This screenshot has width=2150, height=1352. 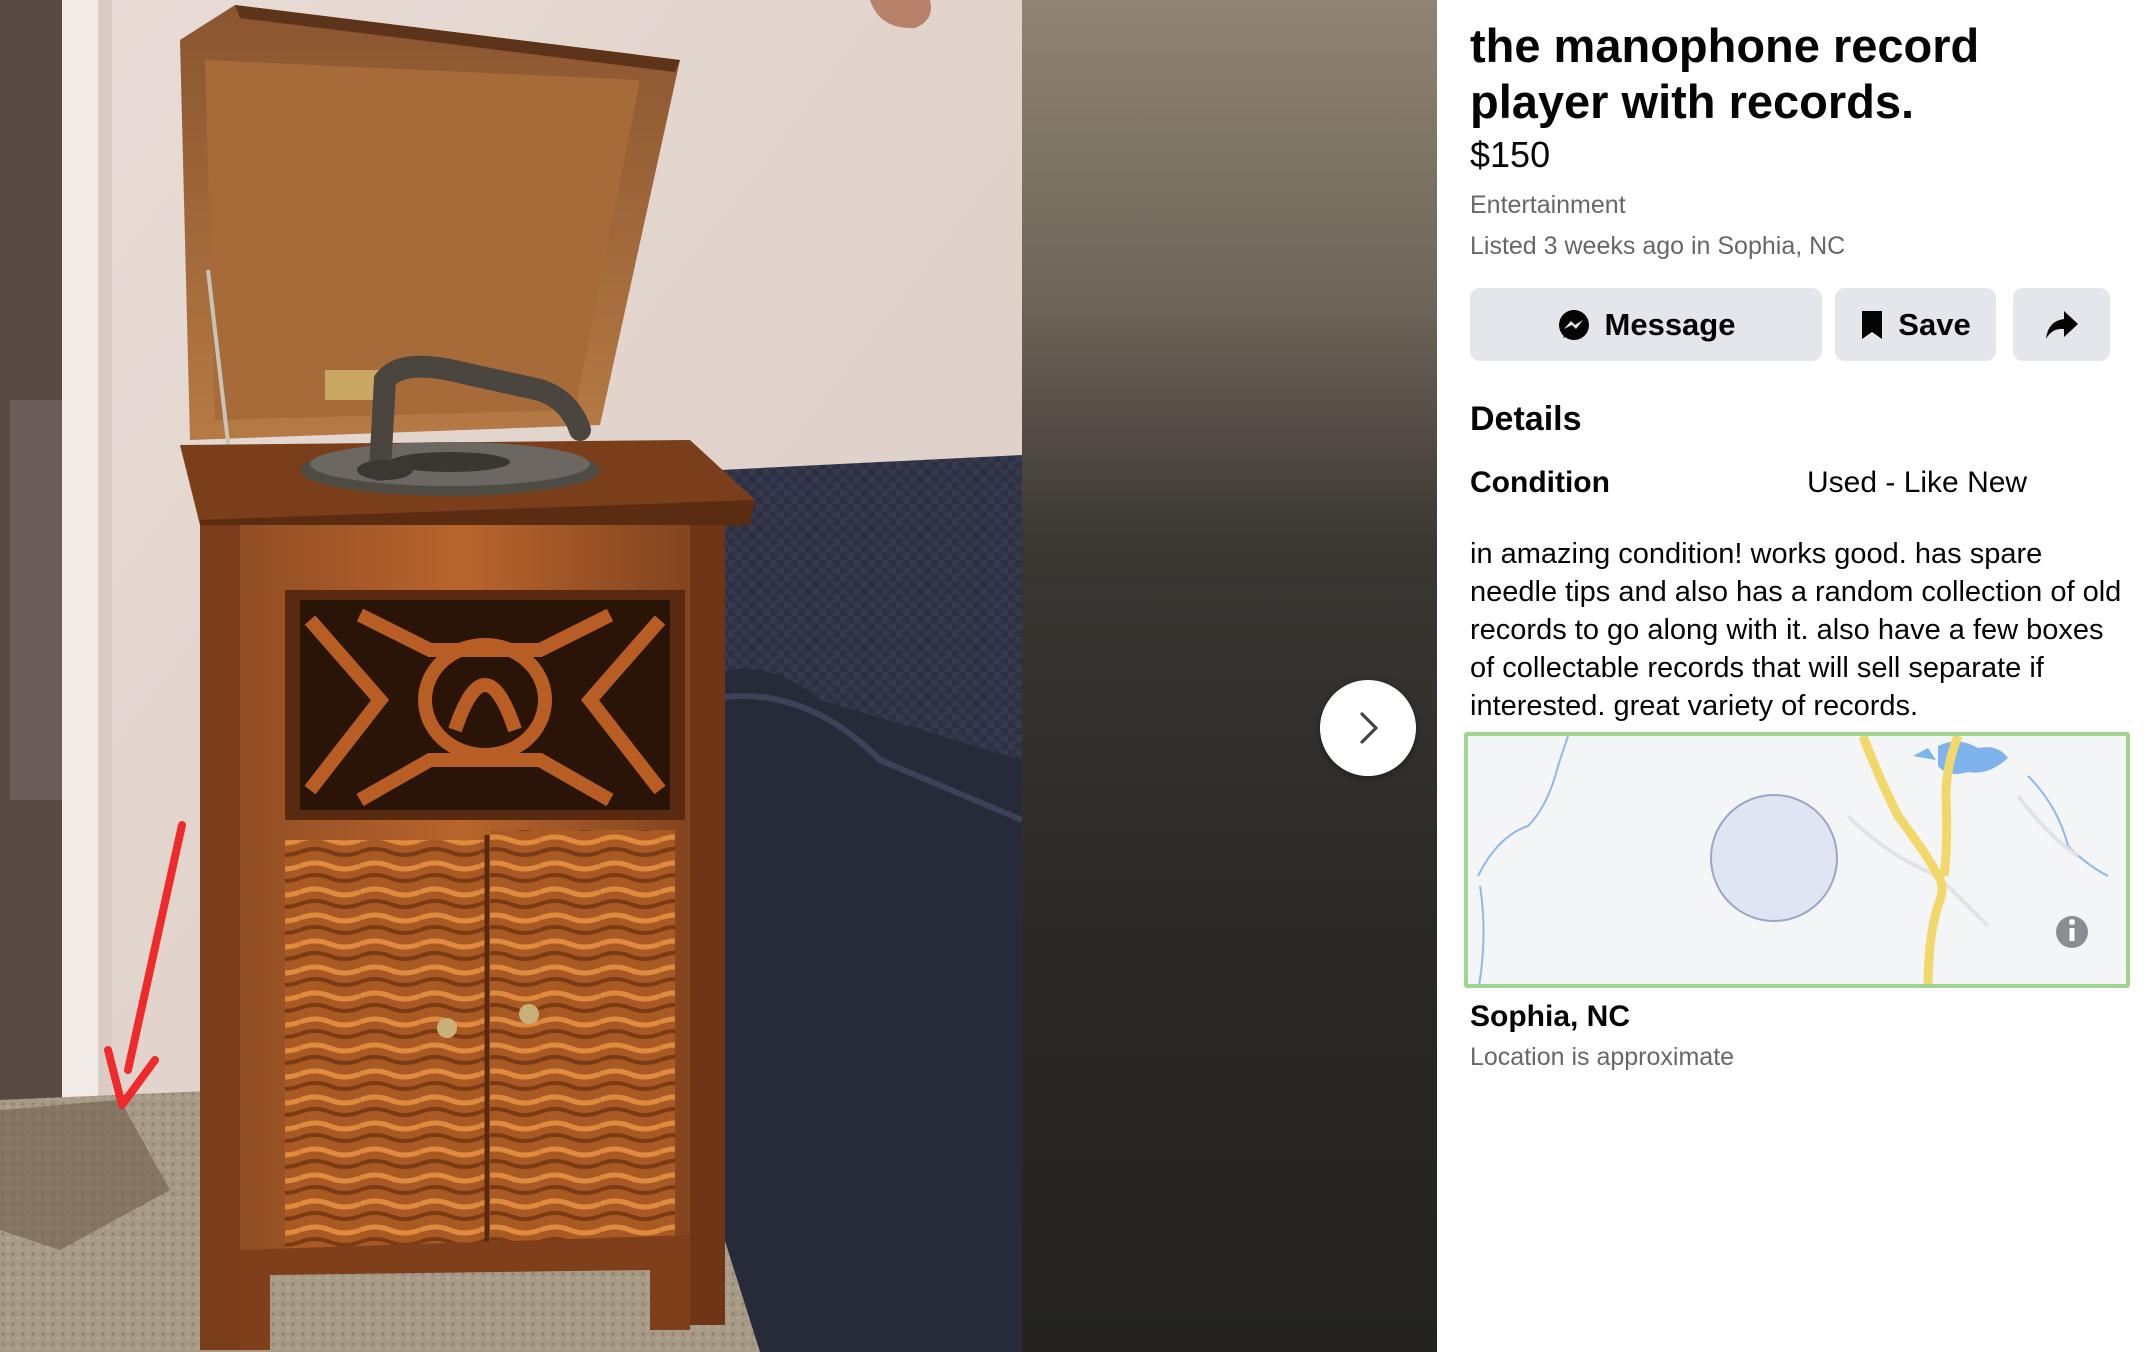 I want to click on condition-label: Condition, so click(x=1540, y=482).